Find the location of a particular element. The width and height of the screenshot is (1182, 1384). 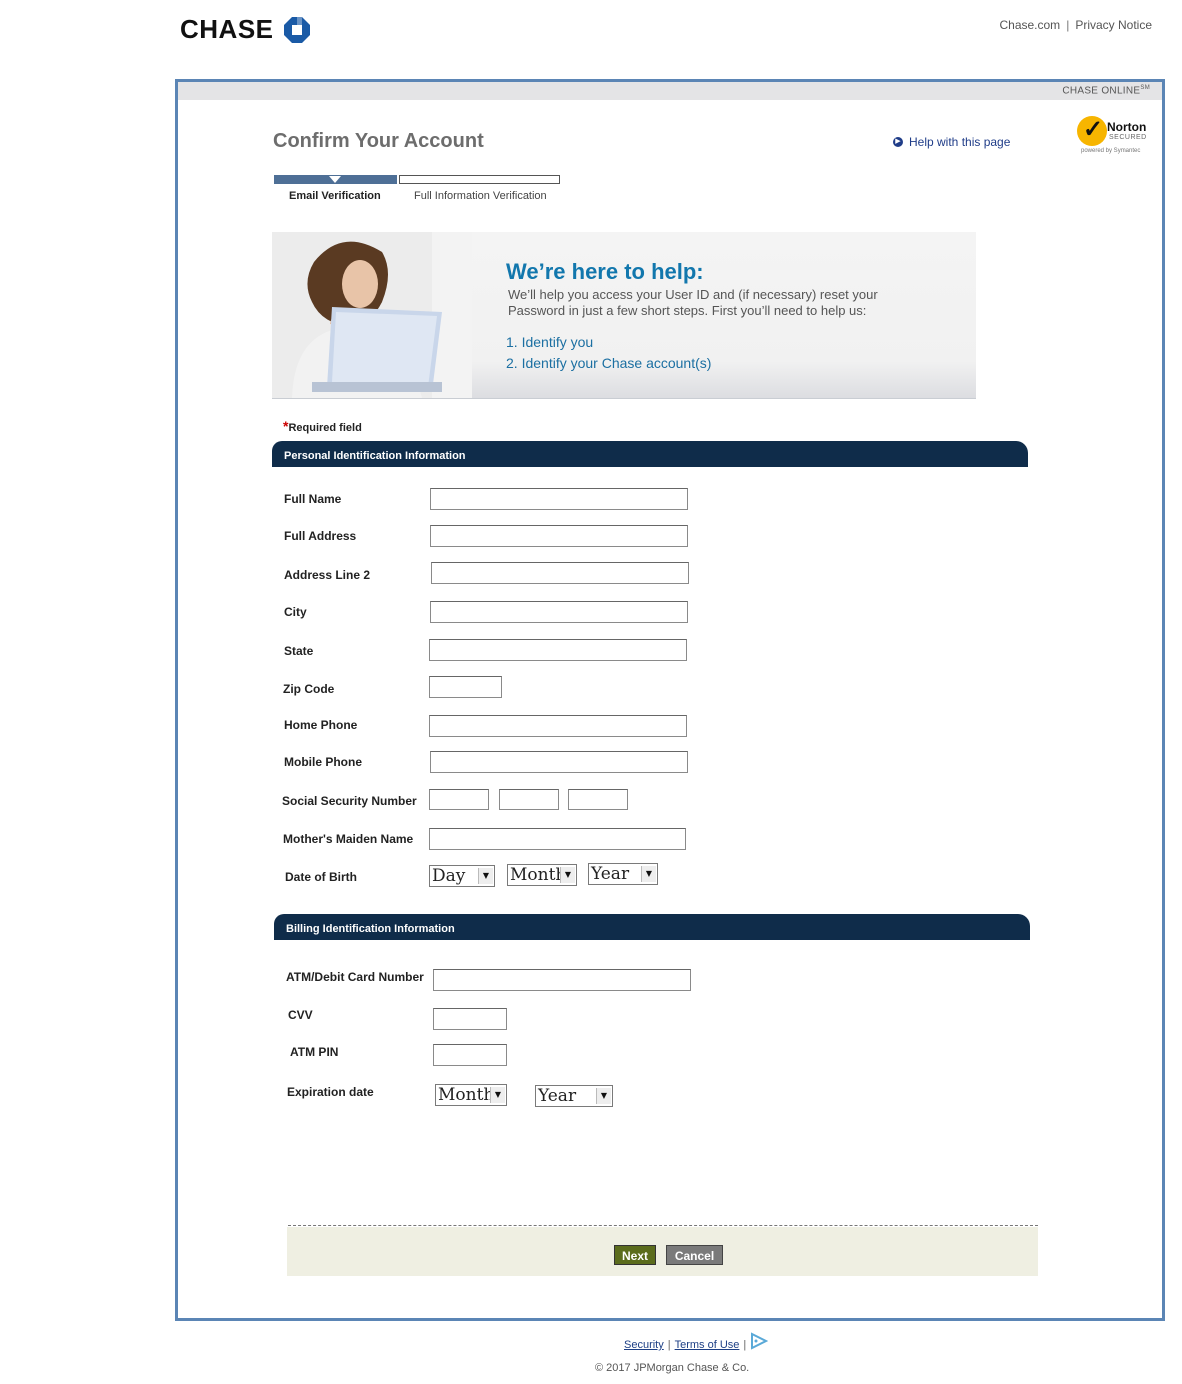

ssn-part1-input is located at coordinates (459, 799).